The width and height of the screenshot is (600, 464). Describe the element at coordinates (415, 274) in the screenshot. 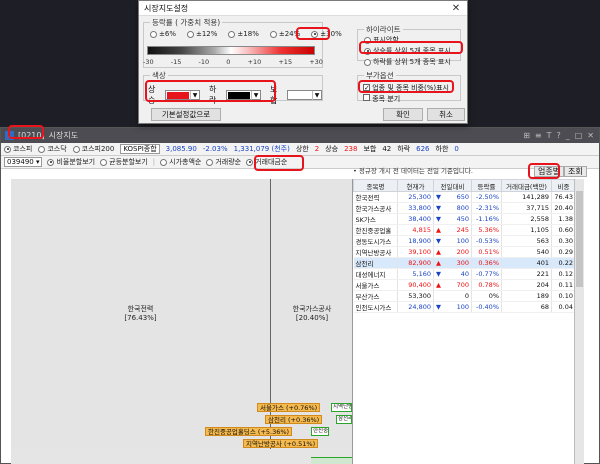

I see `cell-price: 5,160` at that location.